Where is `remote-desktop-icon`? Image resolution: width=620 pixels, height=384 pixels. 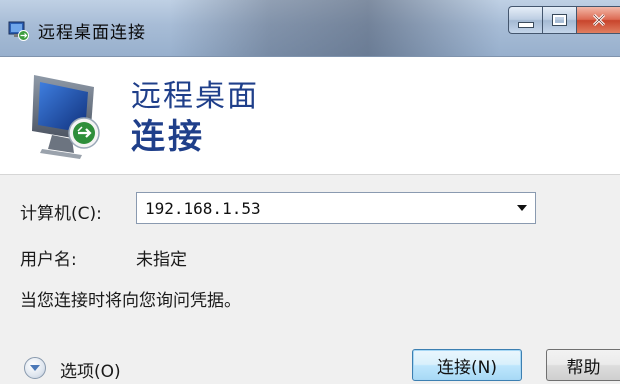 remote-desktop-icon is located at coordinates (18, 31).